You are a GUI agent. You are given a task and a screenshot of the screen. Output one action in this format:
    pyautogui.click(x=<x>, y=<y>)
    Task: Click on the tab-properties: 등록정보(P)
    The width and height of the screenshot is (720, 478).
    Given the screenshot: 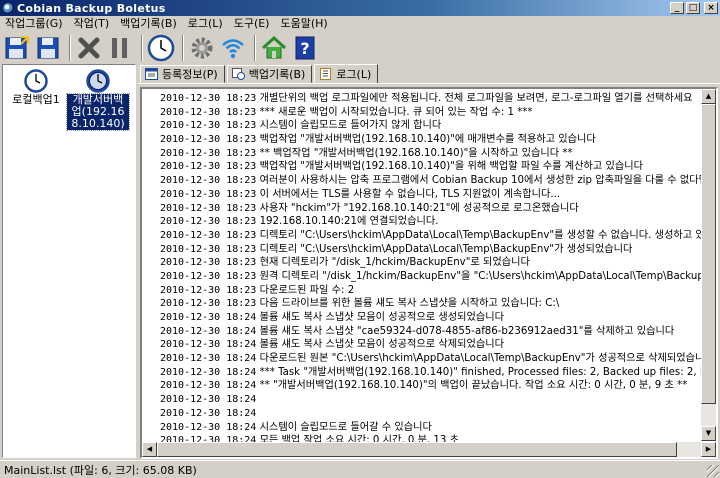 What is the action you would take?
    pyautogui.click(x=182, y=74)
    